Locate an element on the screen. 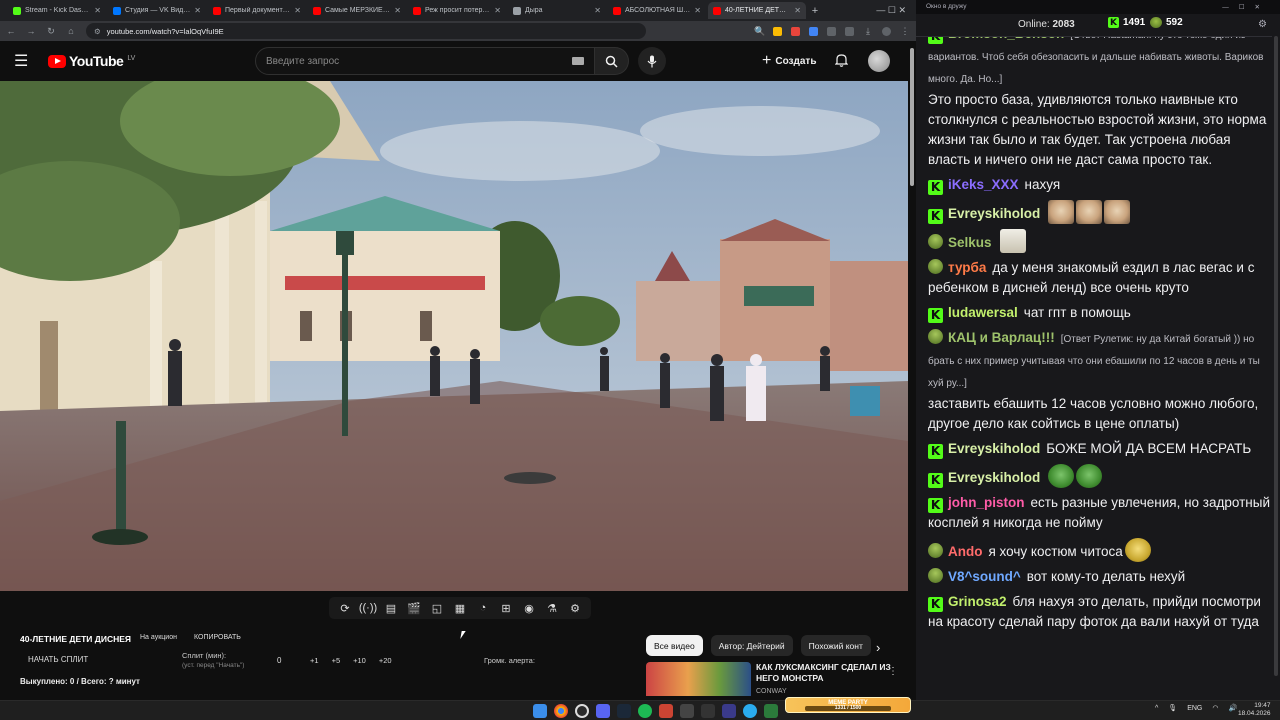  chip-similar: Похожий конт is located at coordinates (835, 645).